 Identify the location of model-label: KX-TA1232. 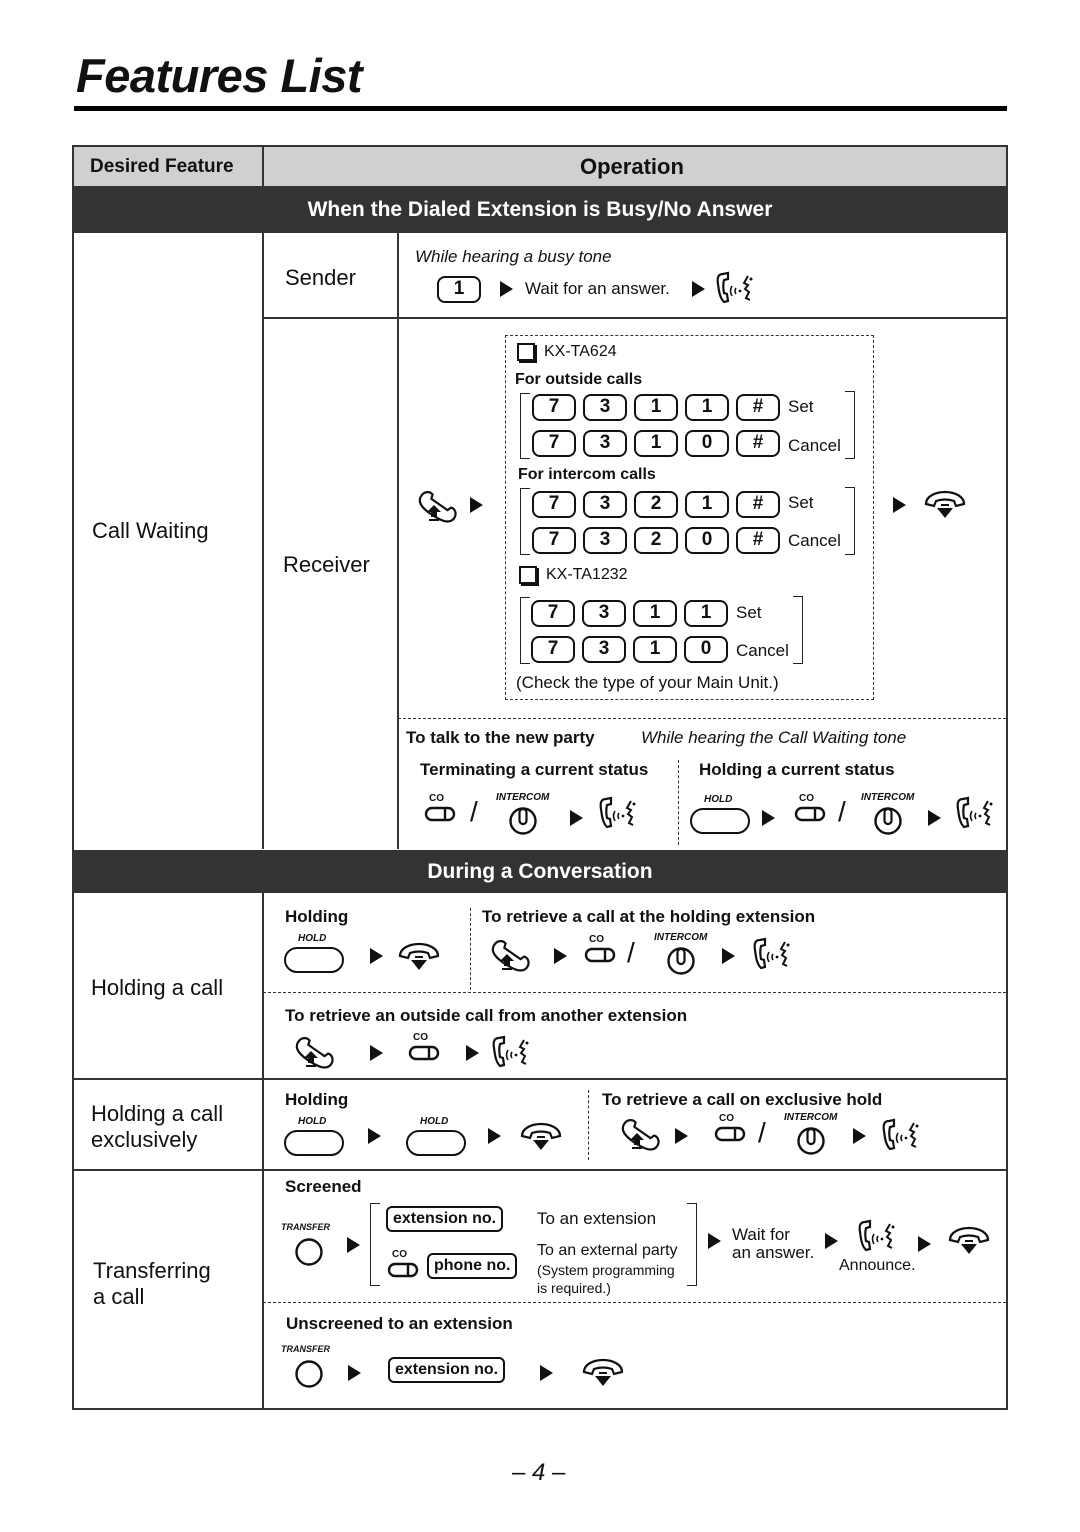
(587, 574).